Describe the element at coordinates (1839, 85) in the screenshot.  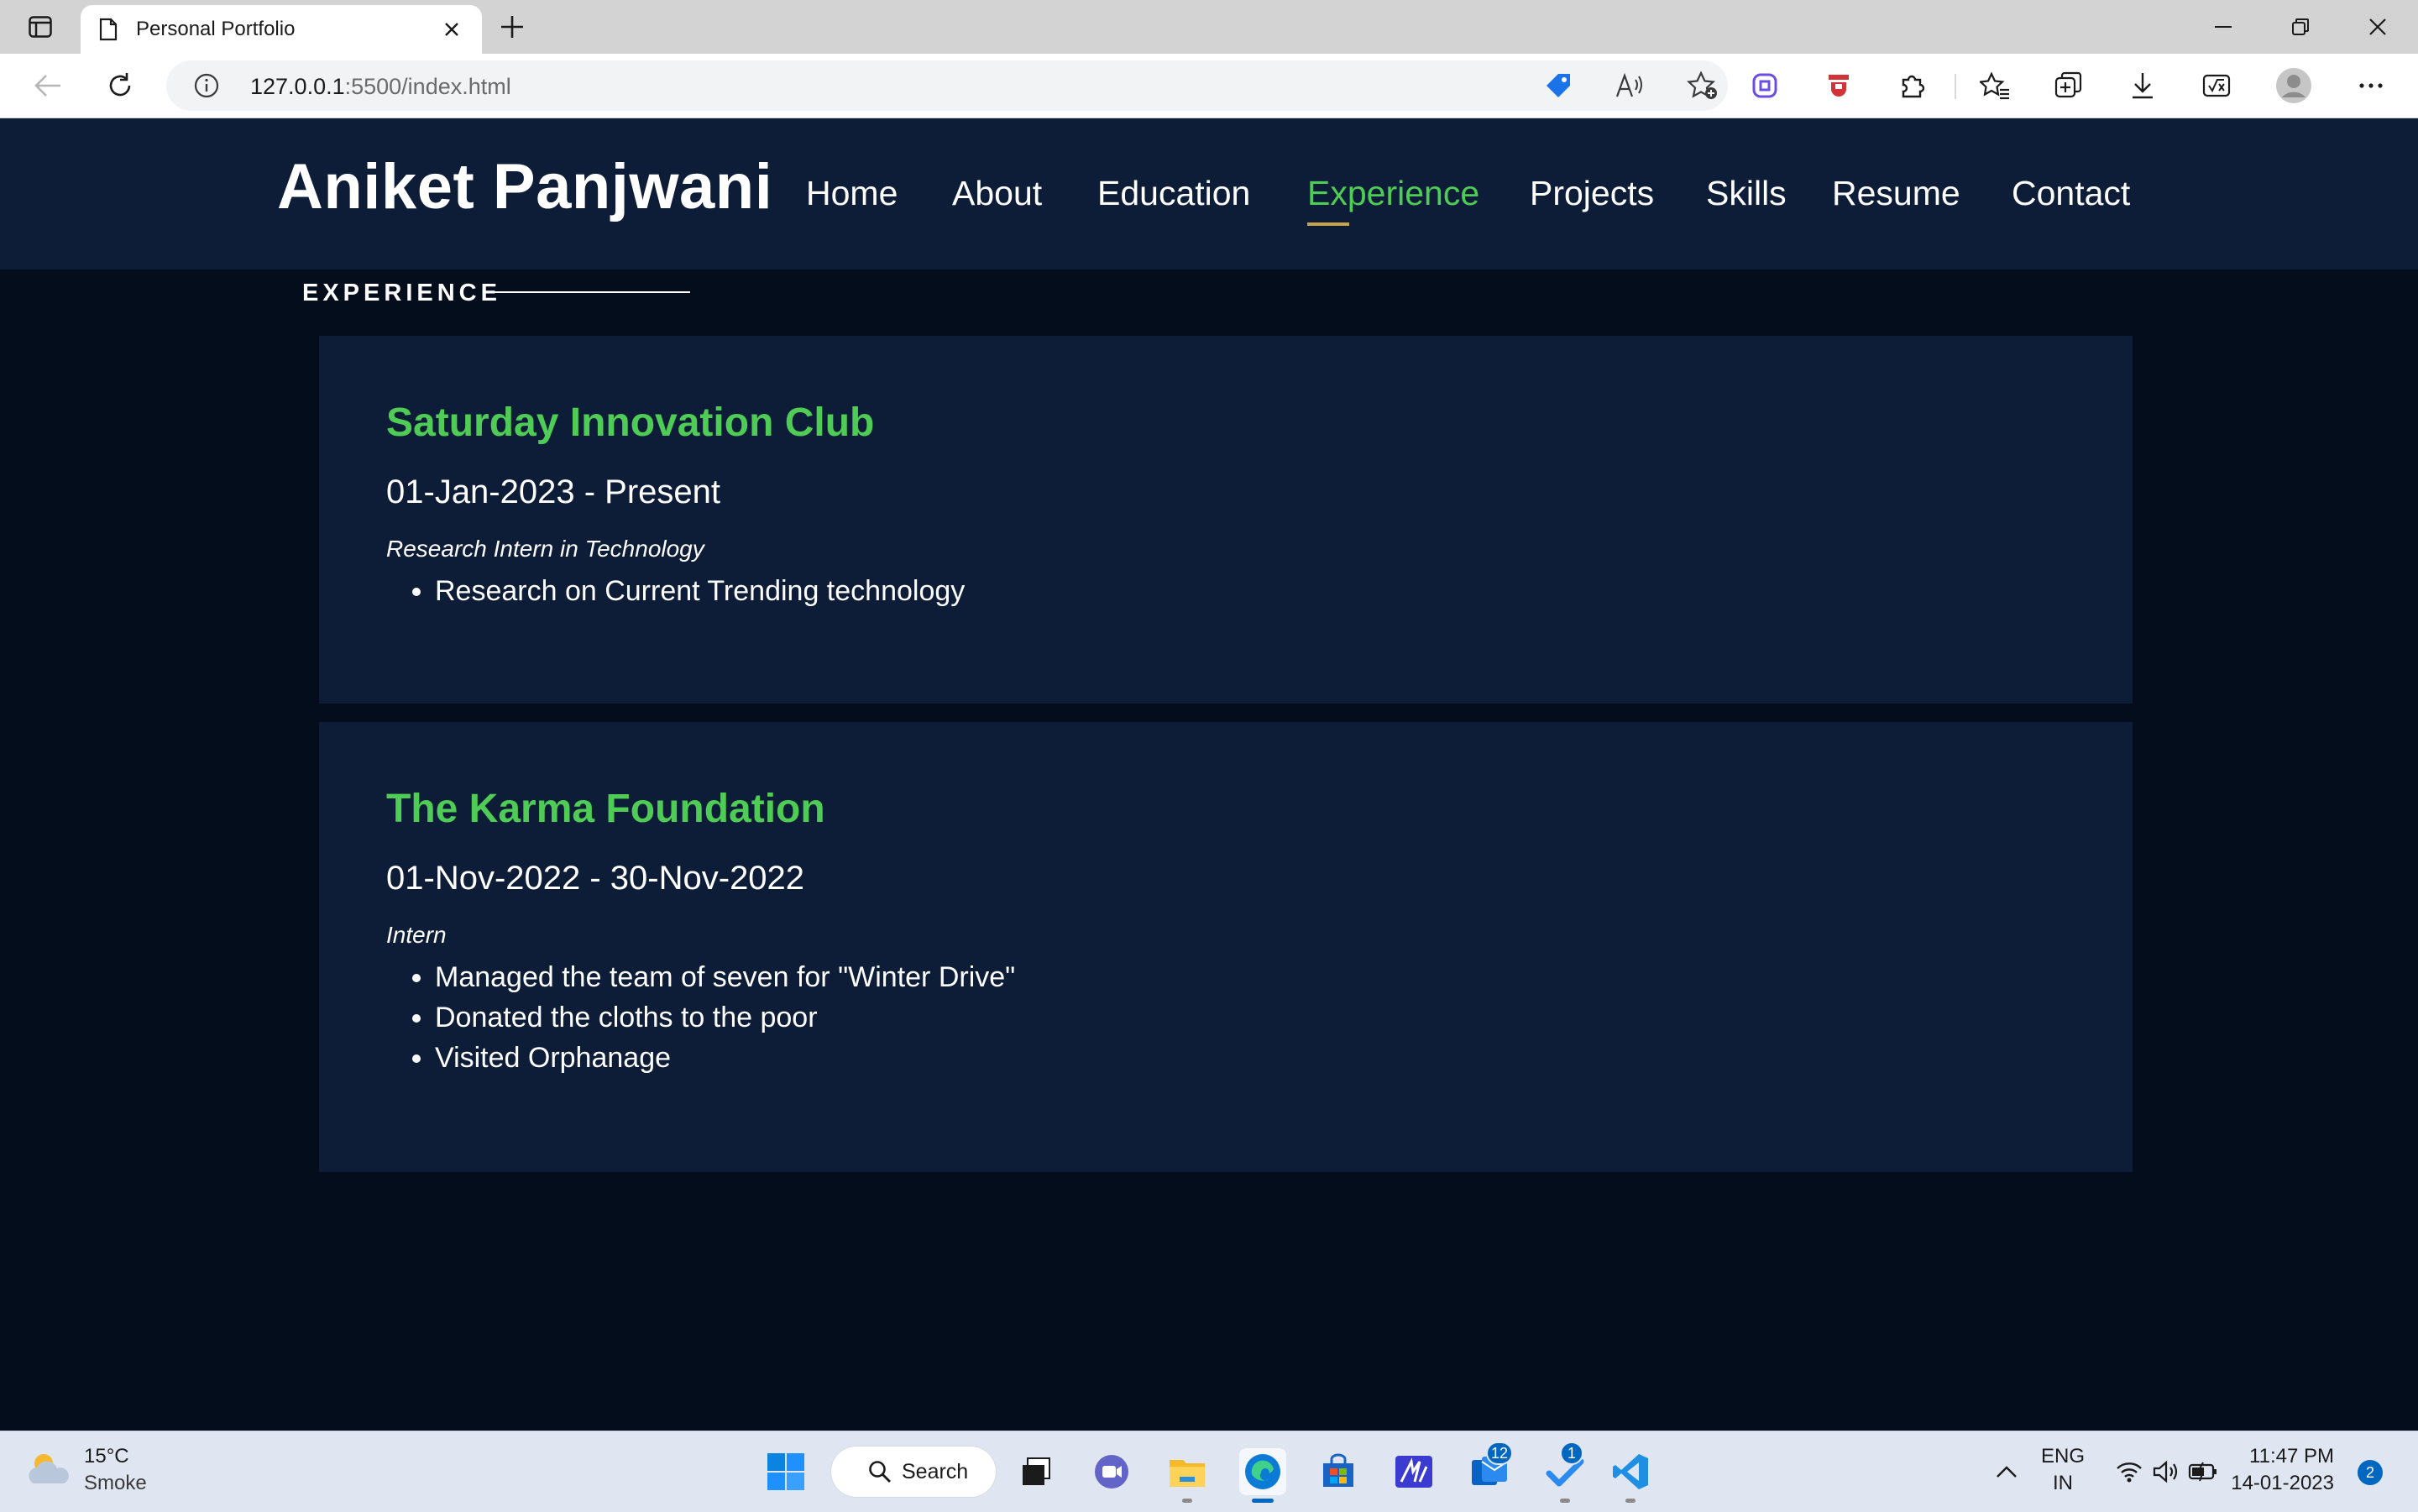
I see `extension-red-icon` at that location.